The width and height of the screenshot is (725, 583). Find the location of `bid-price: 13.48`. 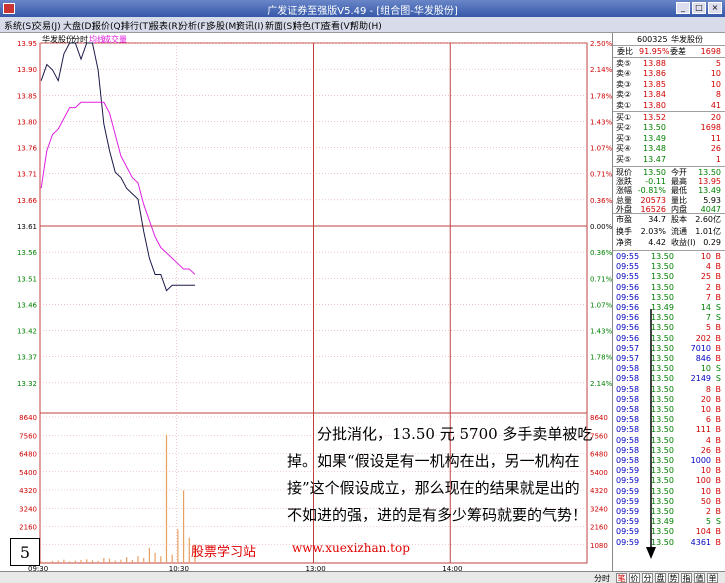

bid-price: 13.48 is located at coordinates (654, 149).